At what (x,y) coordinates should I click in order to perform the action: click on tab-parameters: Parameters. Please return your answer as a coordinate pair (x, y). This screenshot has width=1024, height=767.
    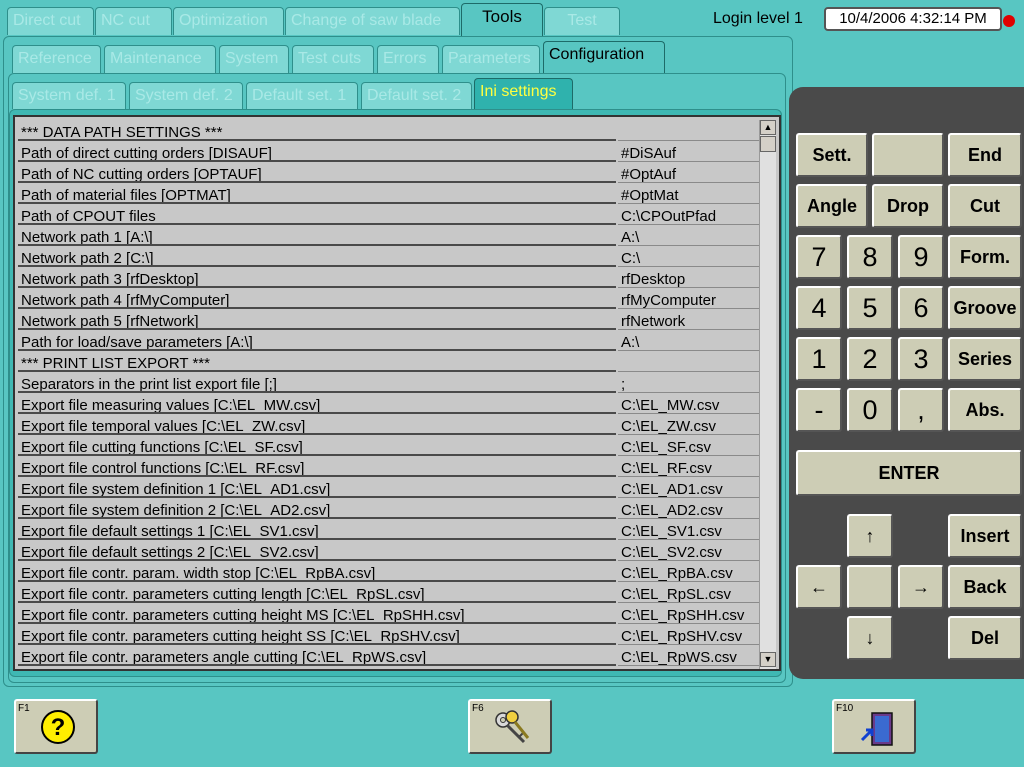
    Looking at the image, I should click on (491, 59).